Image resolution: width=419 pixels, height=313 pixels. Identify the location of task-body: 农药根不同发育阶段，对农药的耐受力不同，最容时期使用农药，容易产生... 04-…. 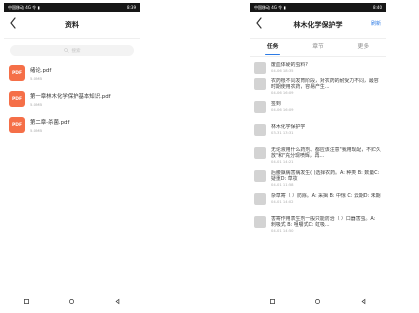
(326, 86).